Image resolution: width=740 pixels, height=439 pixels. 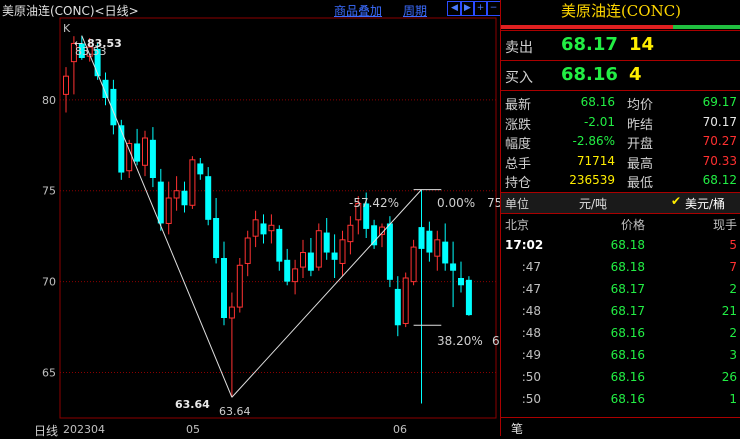 I want to click on ask-volume: 14, so click(x=642, y=44).